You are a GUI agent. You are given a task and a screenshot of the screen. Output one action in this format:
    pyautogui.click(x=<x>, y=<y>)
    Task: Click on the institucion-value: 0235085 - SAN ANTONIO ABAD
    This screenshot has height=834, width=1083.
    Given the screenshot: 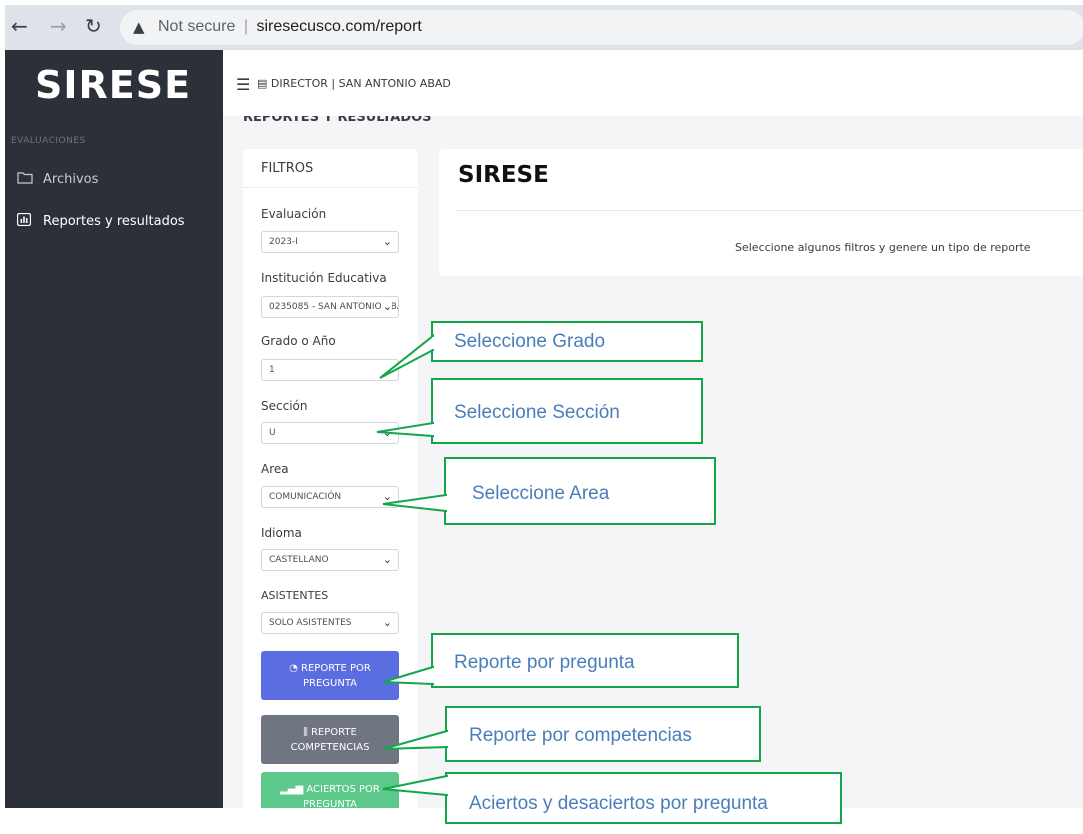 What is the action you would take?
    pyautogui.click(x=334, y=307)
    